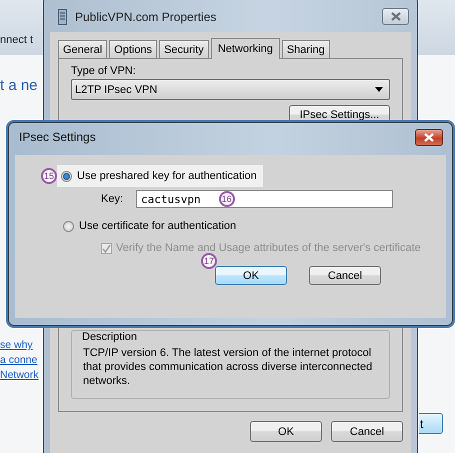 The width and height of the screenshot is (455, 453). What do you see at coordinates (104, 71) in the screenshot?
I see `field-label: Type of VPN:` at bounding box center [104, 71].